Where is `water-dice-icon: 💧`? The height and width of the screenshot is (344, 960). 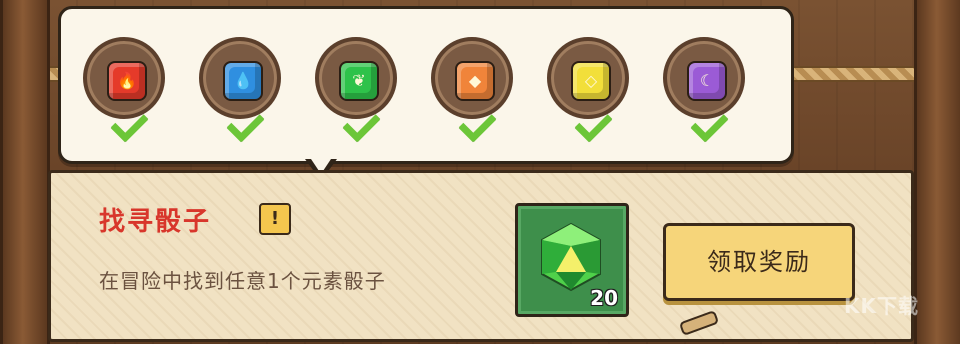
water-dice-icon: 💧 is located at coordinates (243, 81).